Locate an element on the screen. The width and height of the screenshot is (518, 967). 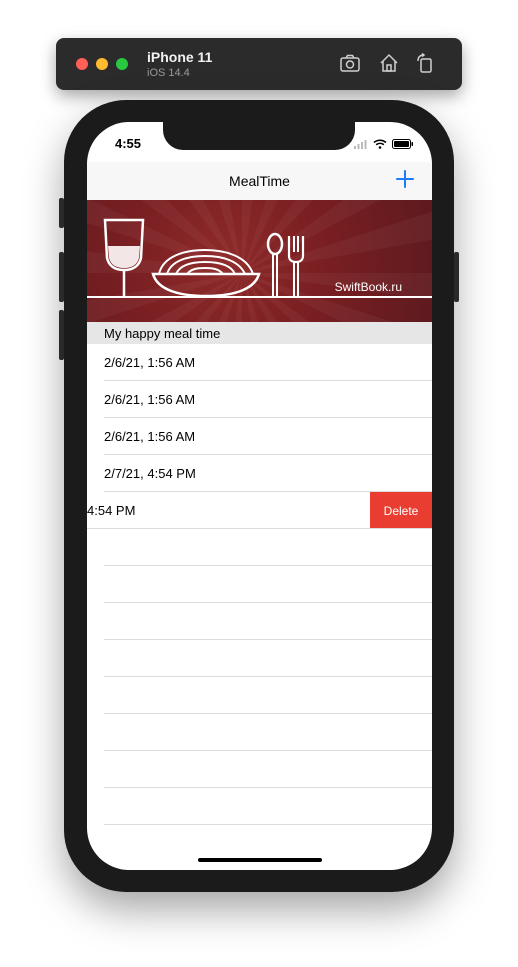
home-icon is located at coordinates (389, 63).